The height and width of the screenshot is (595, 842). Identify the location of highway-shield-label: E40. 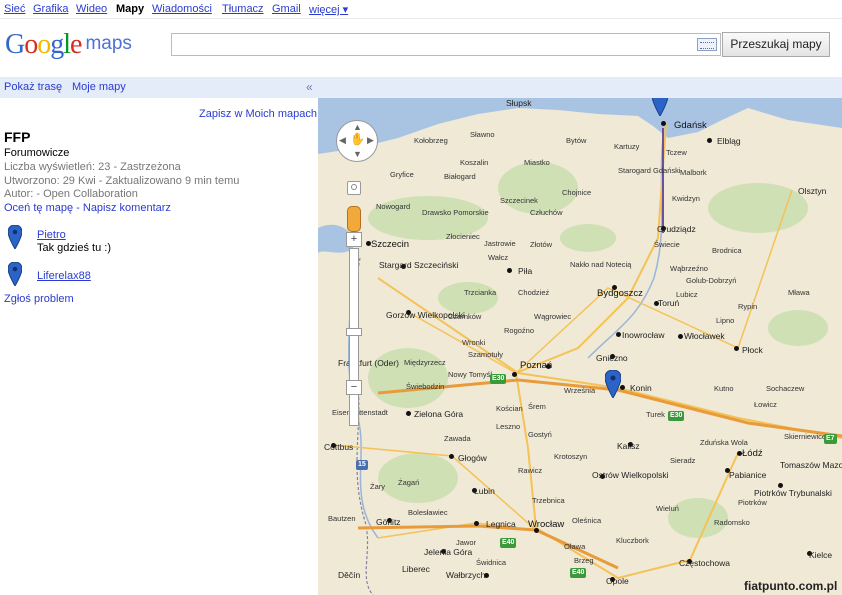
(578, 573).